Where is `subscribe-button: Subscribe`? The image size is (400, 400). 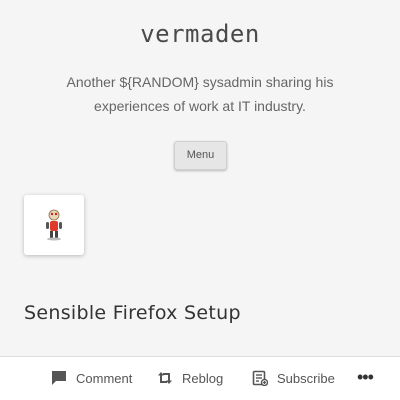 subscribe-button: Subscribe is located at coordinates (299, 378).